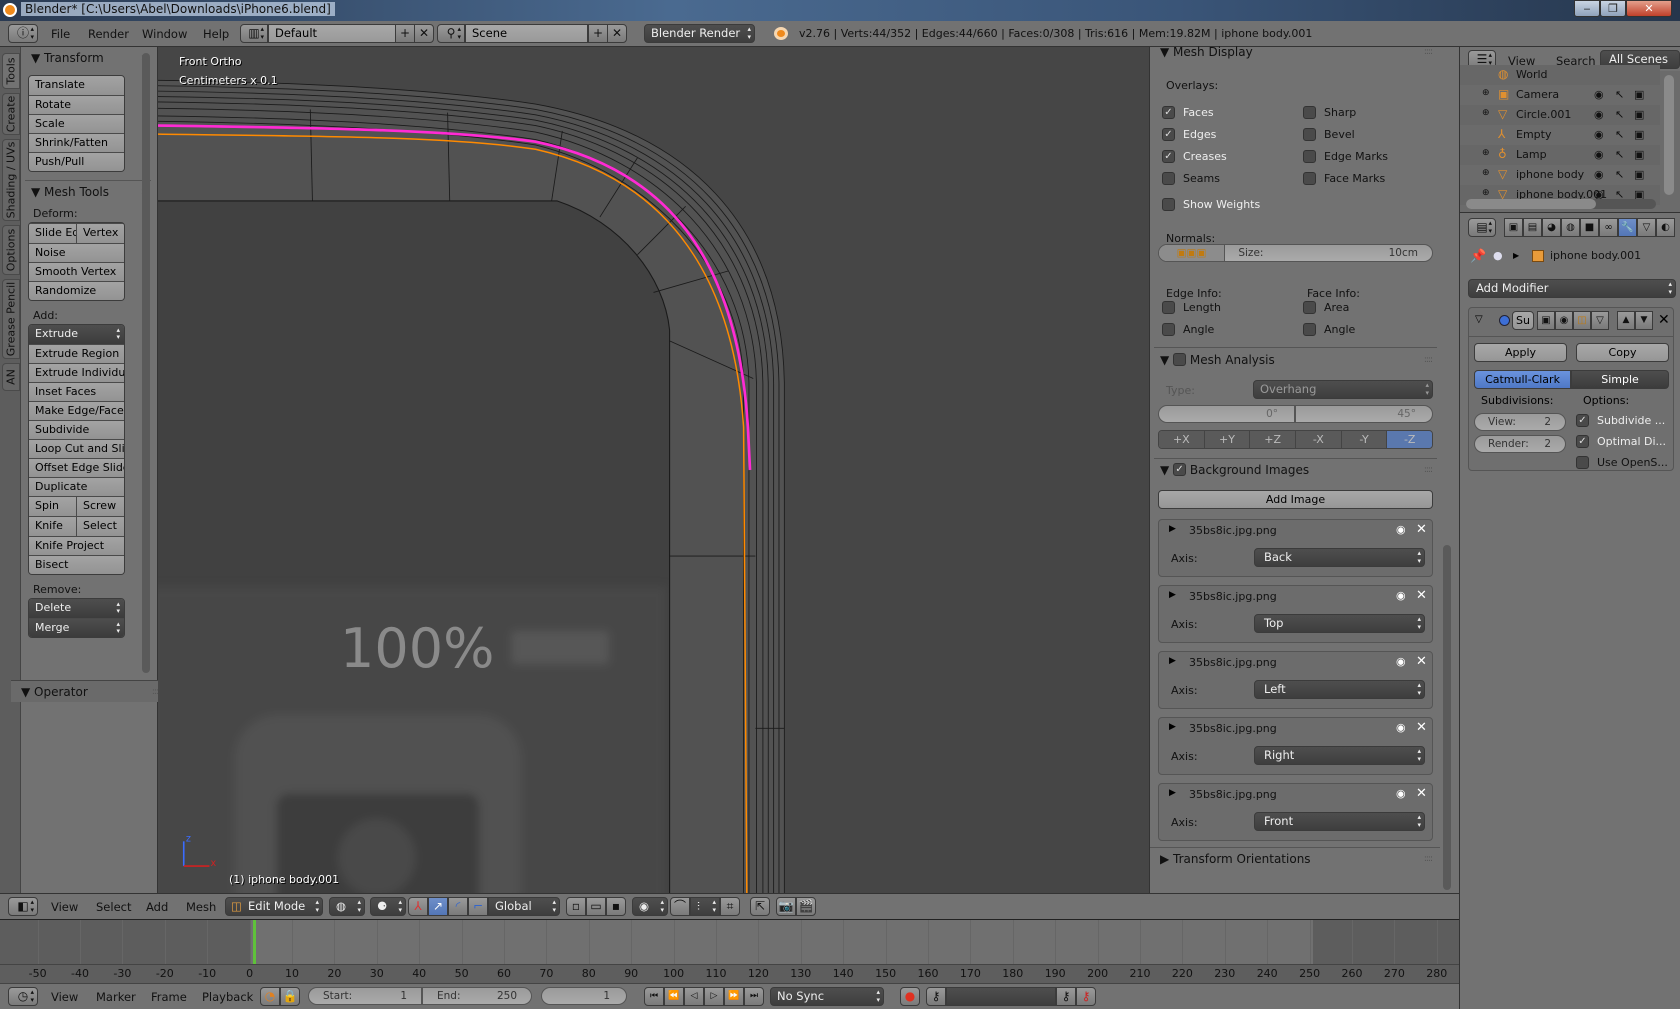 Image resolution: width=1680 pixels, height=1009 pixels. Describe the element at coordinates (1192, 253) in the screenshot. I see `normal-display-icons: ▣▣▣` at that location.